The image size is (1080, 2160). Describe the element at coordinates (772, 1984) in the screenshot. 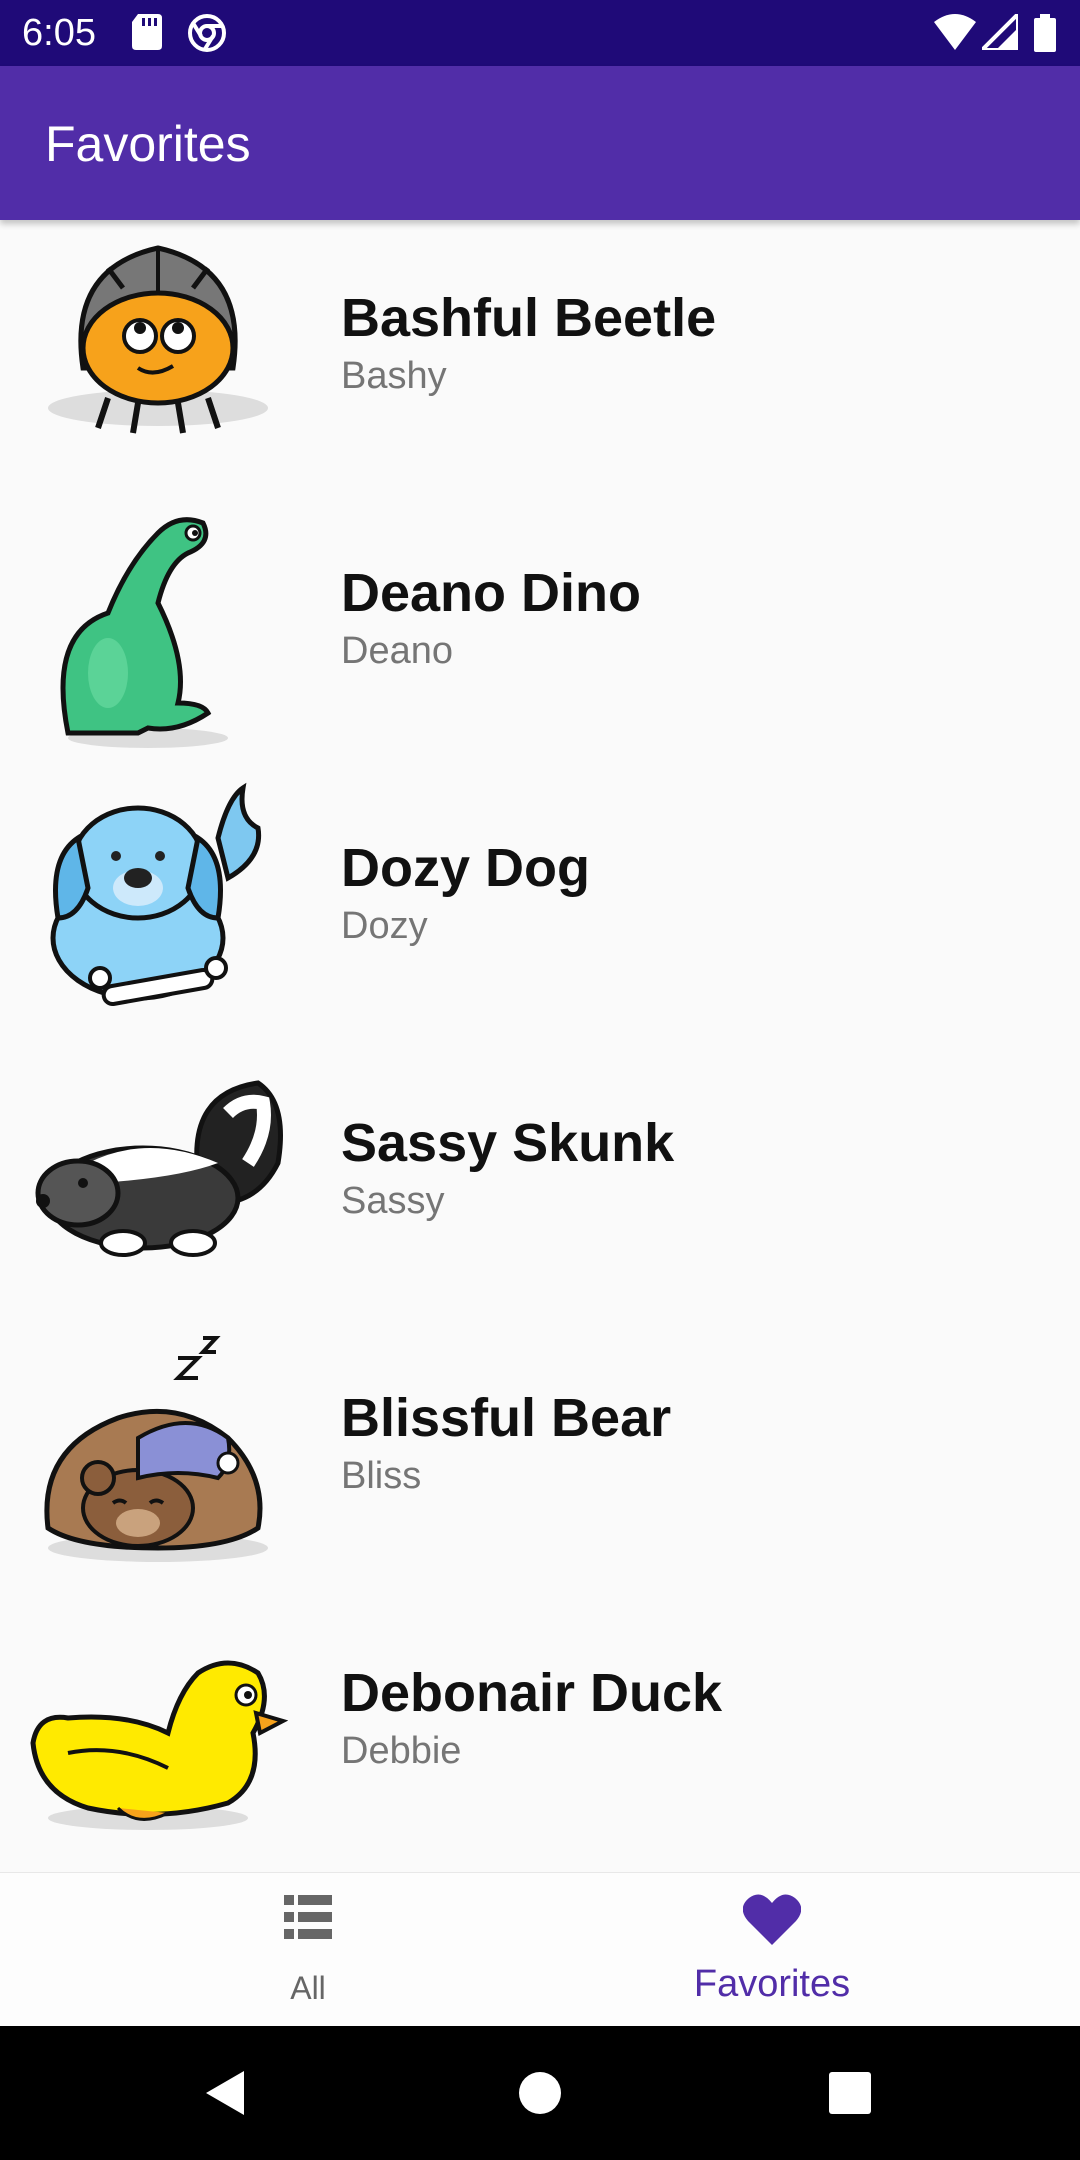

I see `nav-label-favorites: Favorites` at that location.